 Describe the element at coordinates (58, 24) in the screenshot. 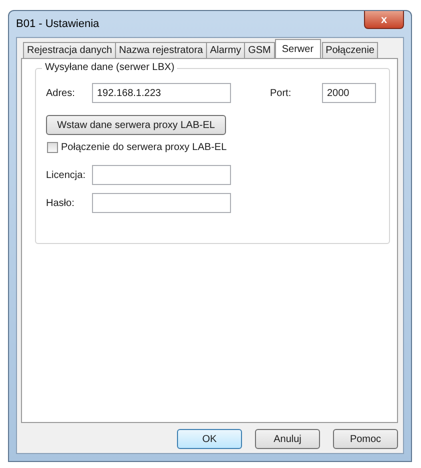

I see `window-title: B01 - Ustawienia` at that location.